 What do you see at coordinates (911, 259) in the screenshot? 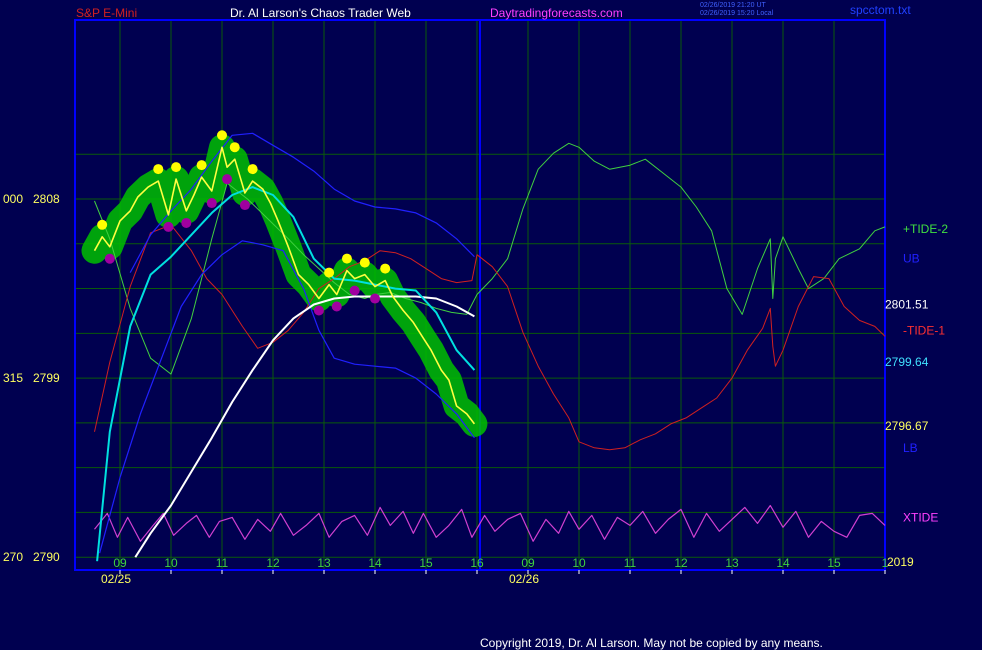
I see `right-label: UB` at bounding box center [911, 259].